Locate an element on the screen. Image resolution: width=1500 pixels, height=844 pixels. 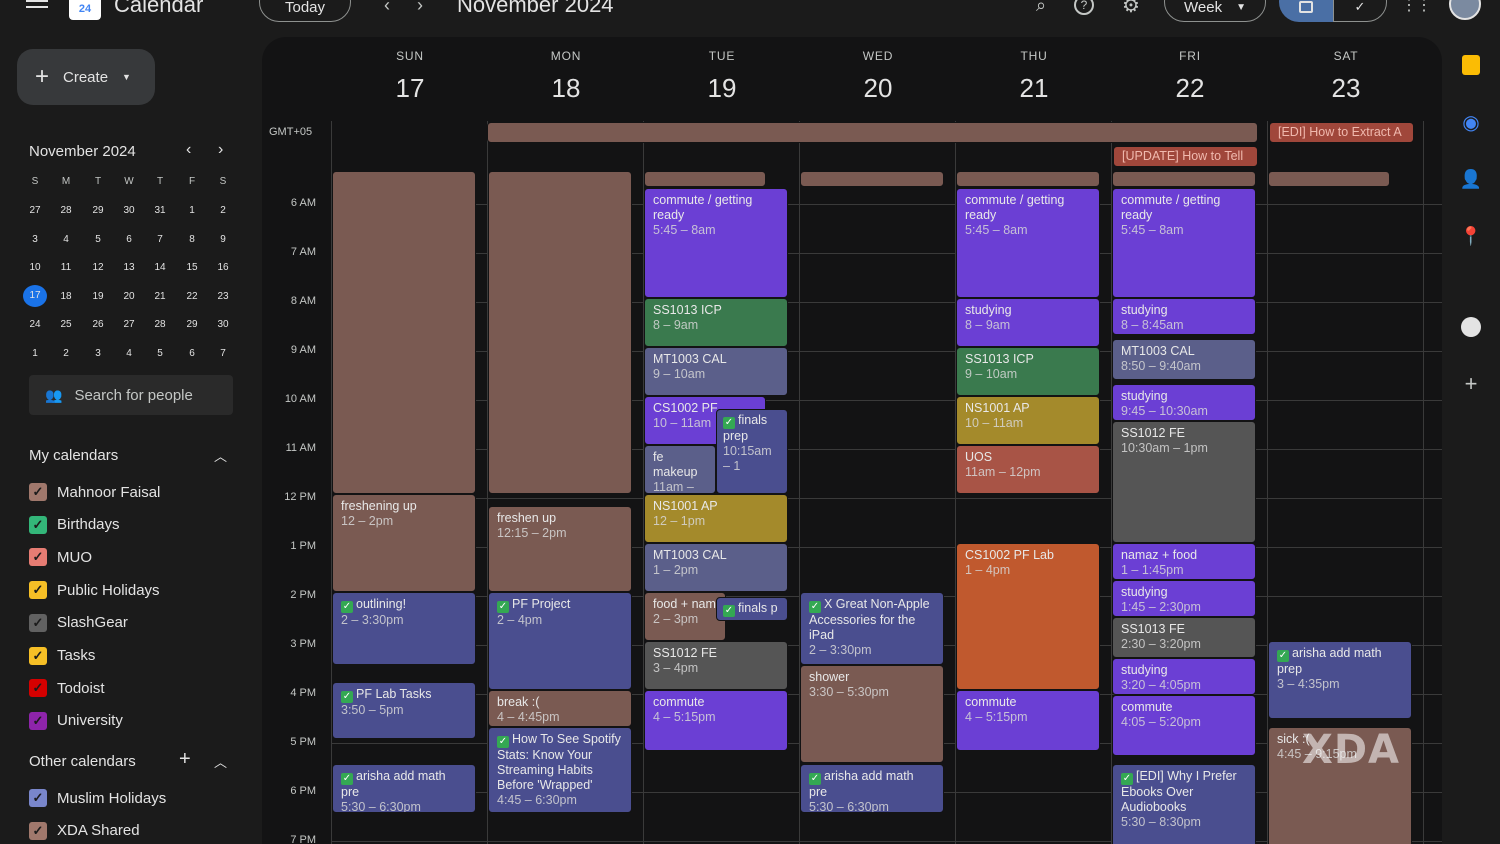
add-calendar-icon: + is located at coordinates (185, 759).